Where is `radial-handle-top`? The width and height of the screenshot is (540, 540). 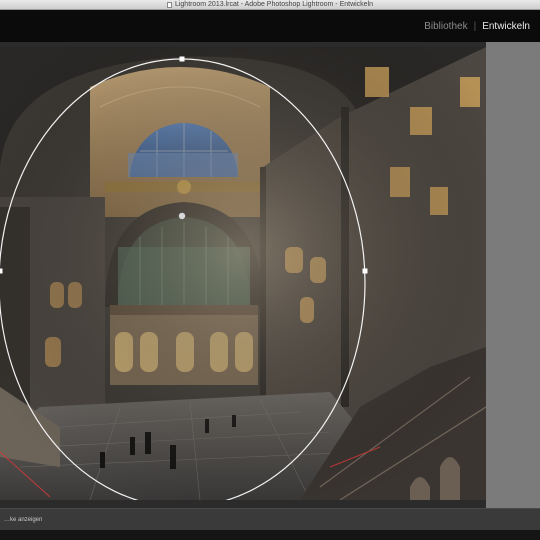
radial-handle-top is located at coordinates (182, 59).